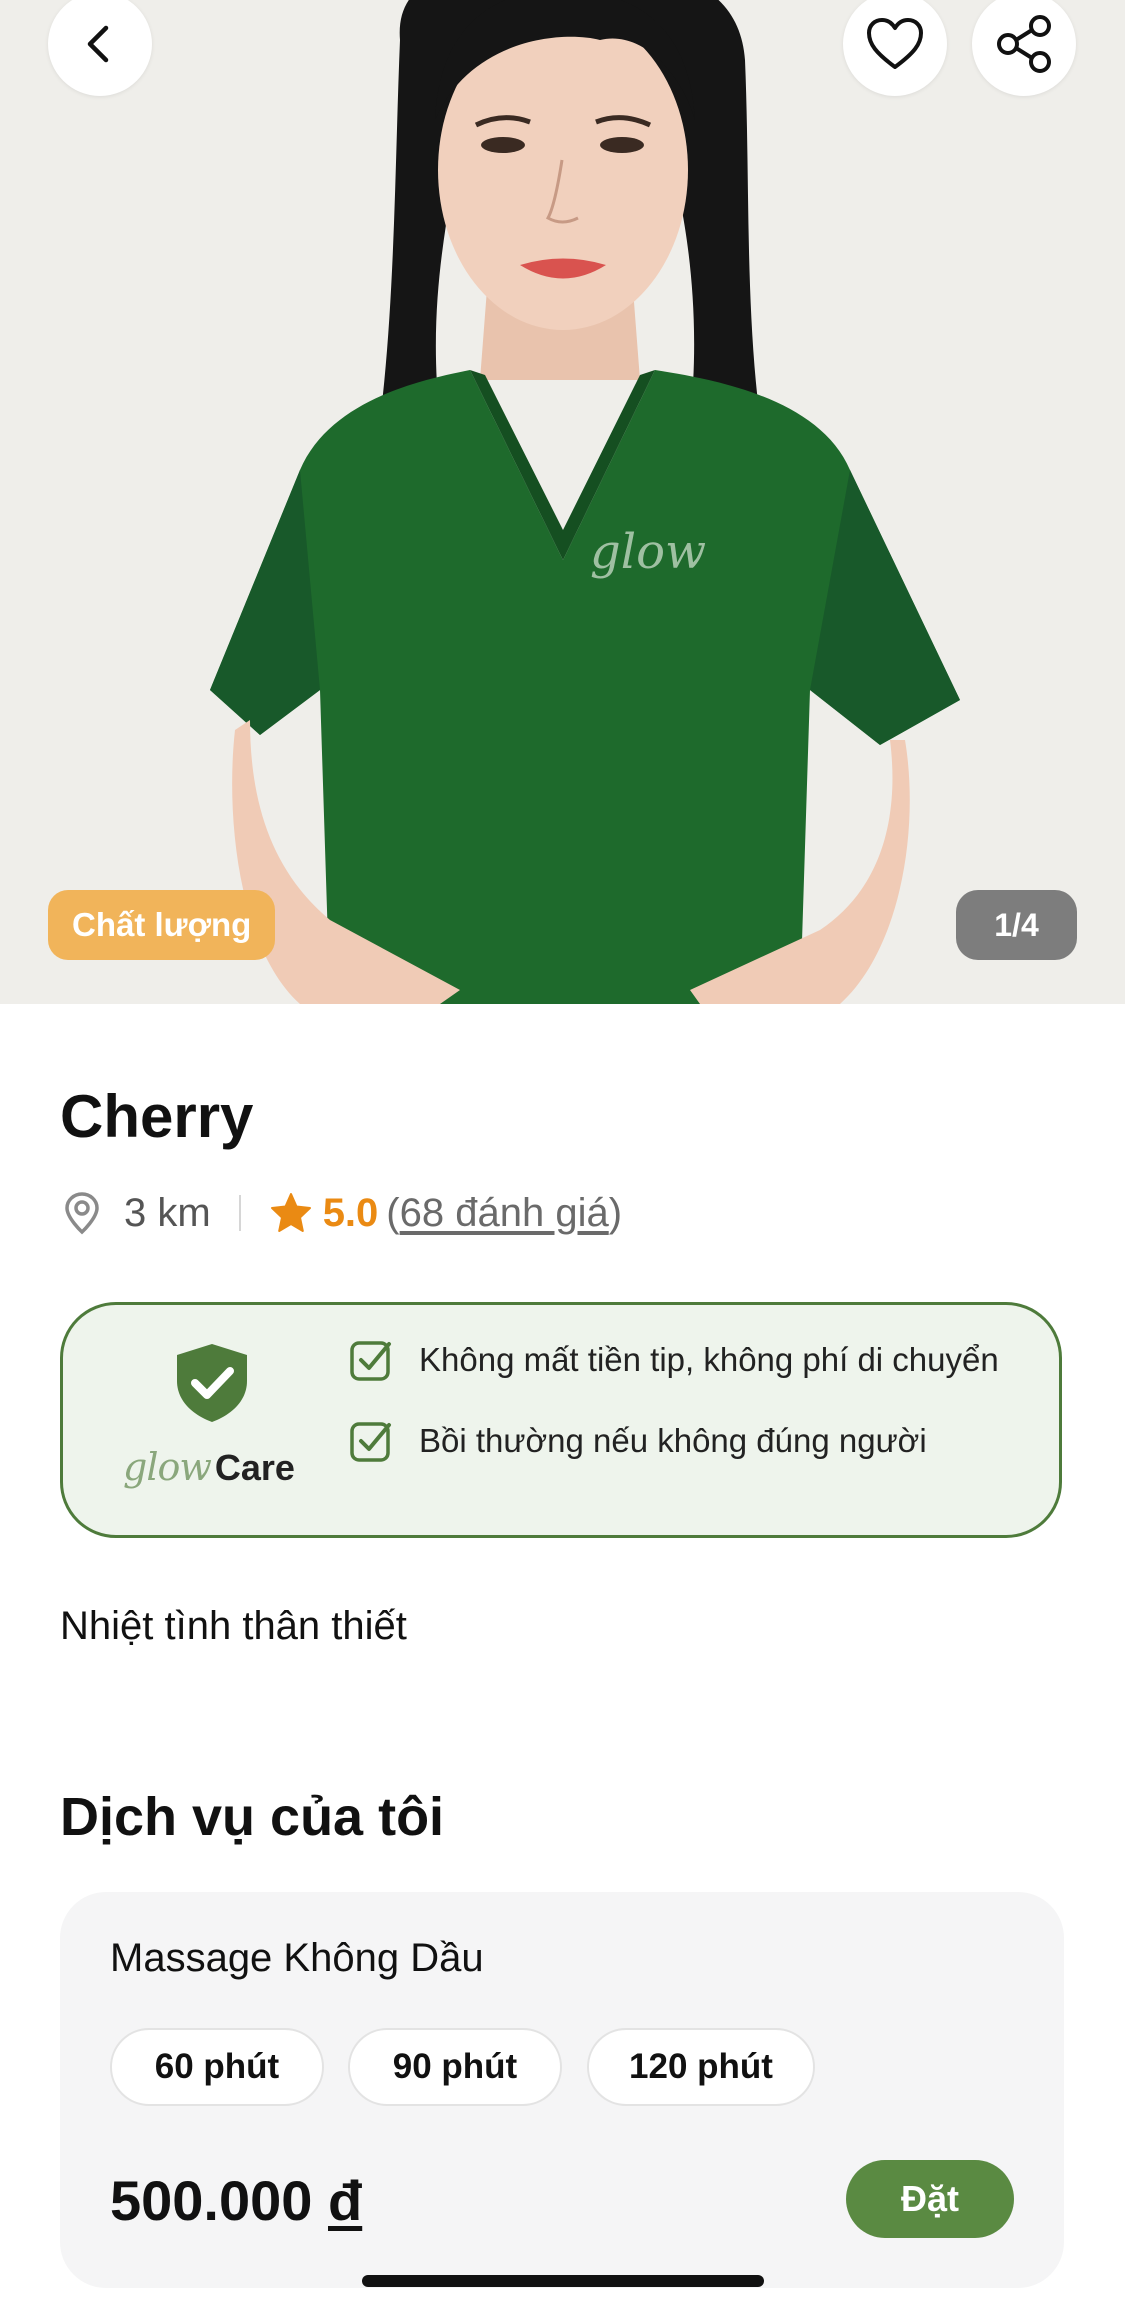 The image size is (1125, 2316). What do you see at coordinates (563, 2281) in the screenshot?
I see `home-indicator` at bounding box center [563, 2281].